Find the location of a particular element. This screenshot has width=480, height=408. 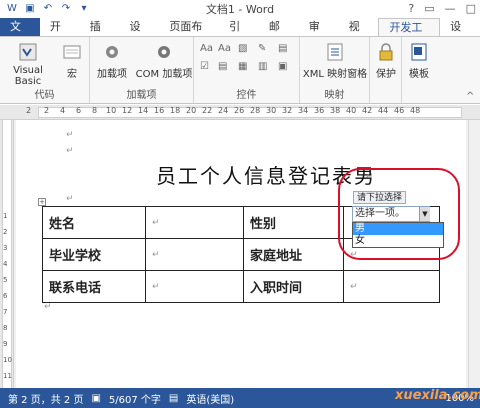

undo-icon: ↶ is located at coordinates (48, 9).